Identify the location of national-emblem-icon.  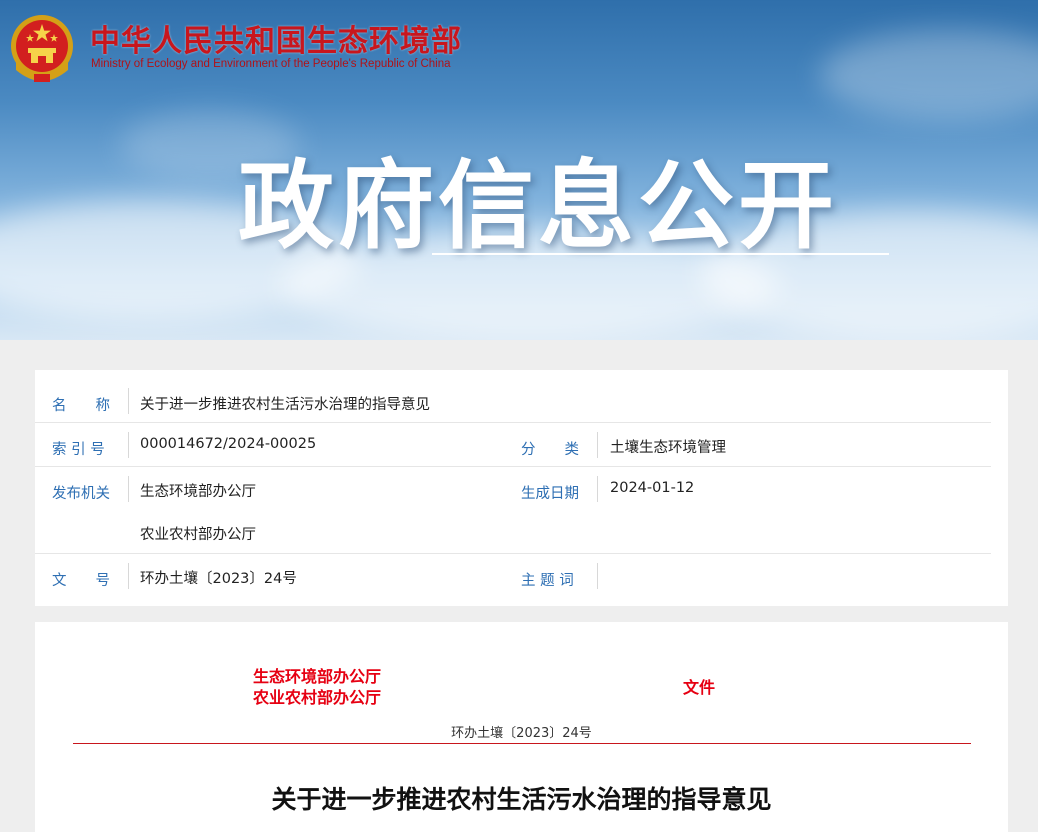
(42, 48).